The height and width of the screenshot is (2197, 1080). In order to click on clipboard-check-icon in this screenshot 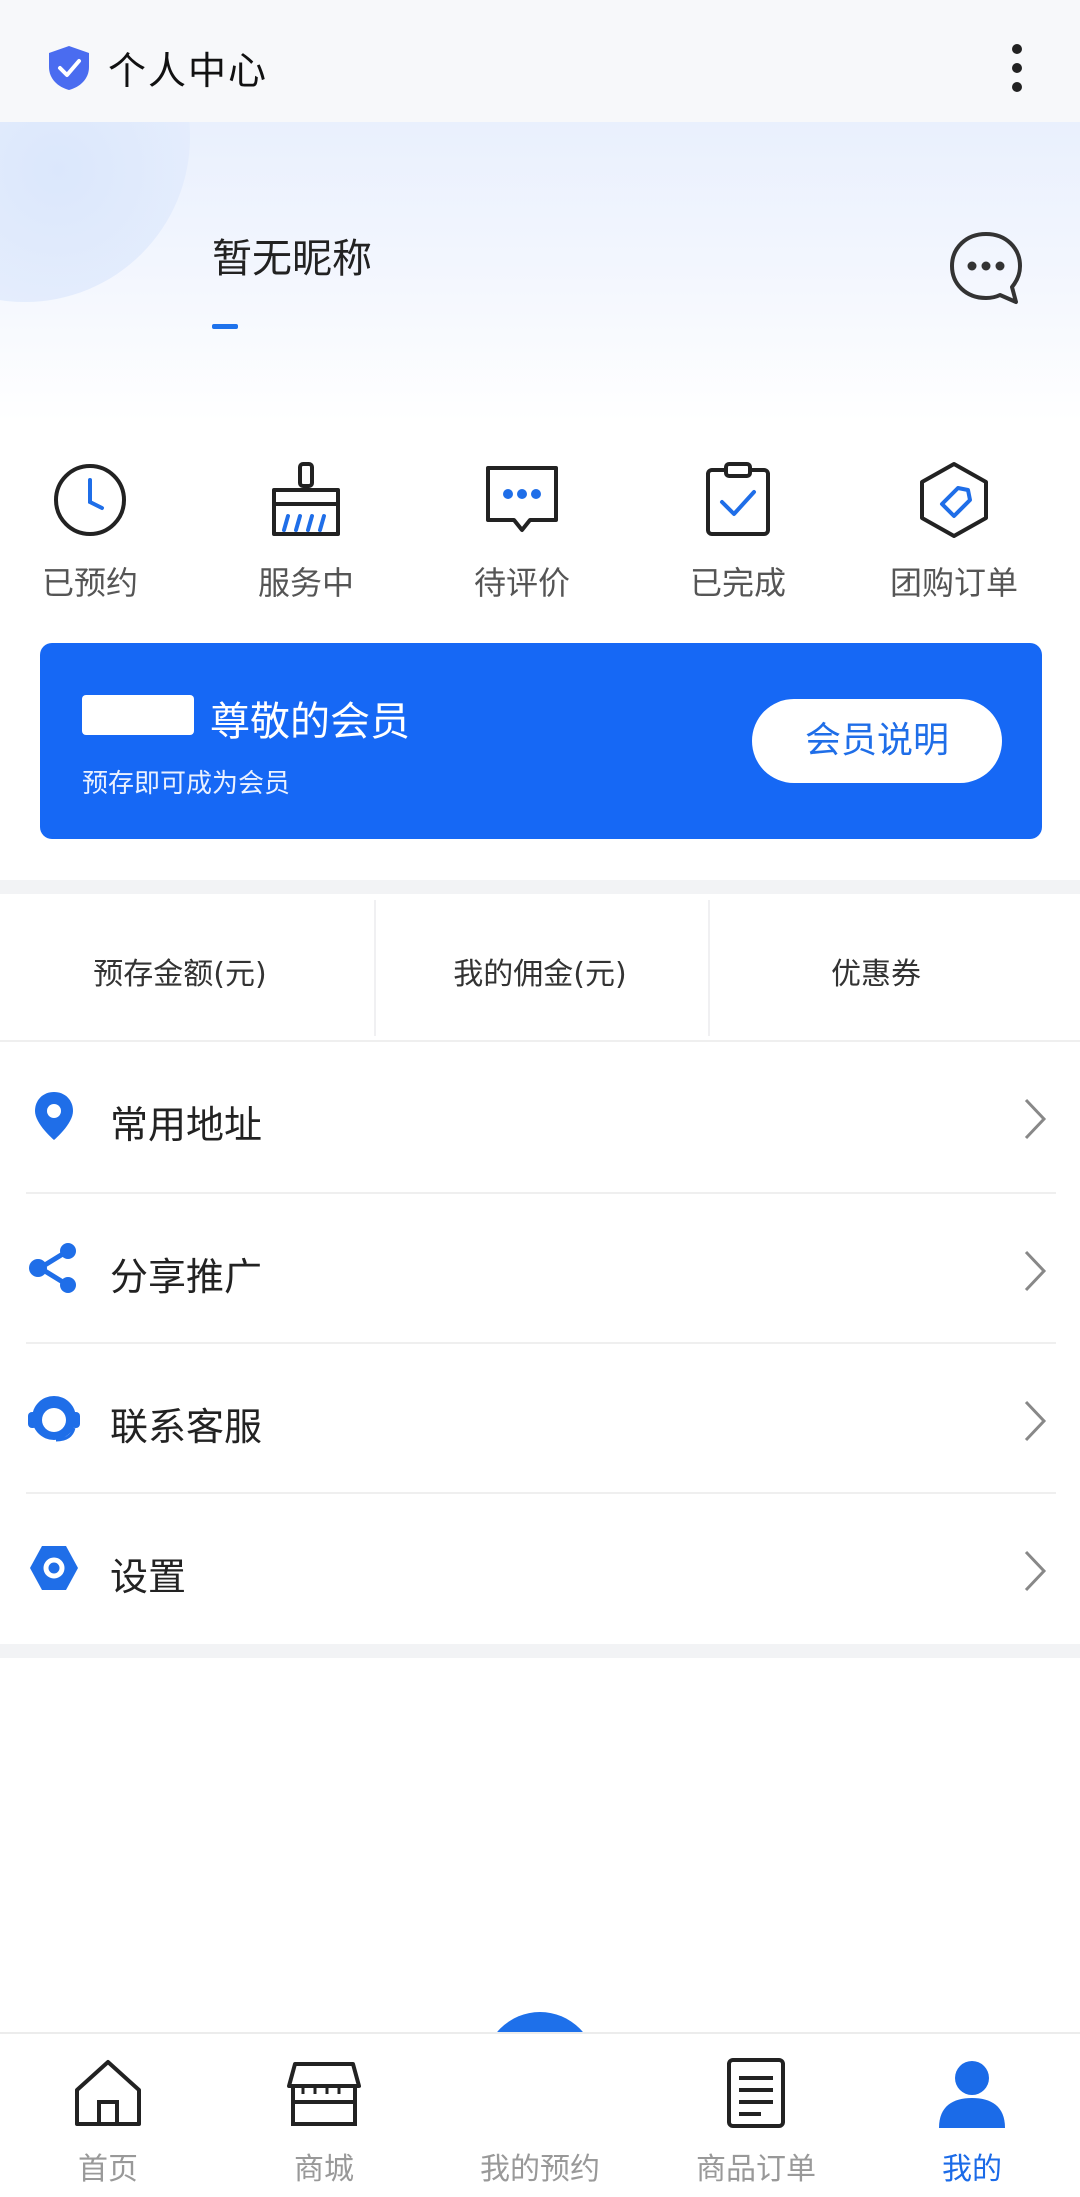, I will do `click(738, 499)`.